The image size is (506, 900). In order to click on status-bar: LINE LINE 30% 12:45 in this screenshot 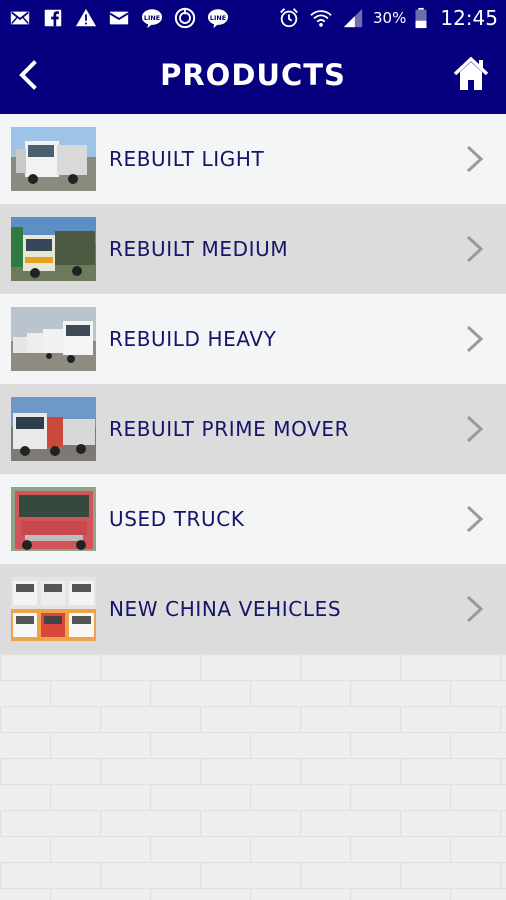, I will do `click(253, 18)`.